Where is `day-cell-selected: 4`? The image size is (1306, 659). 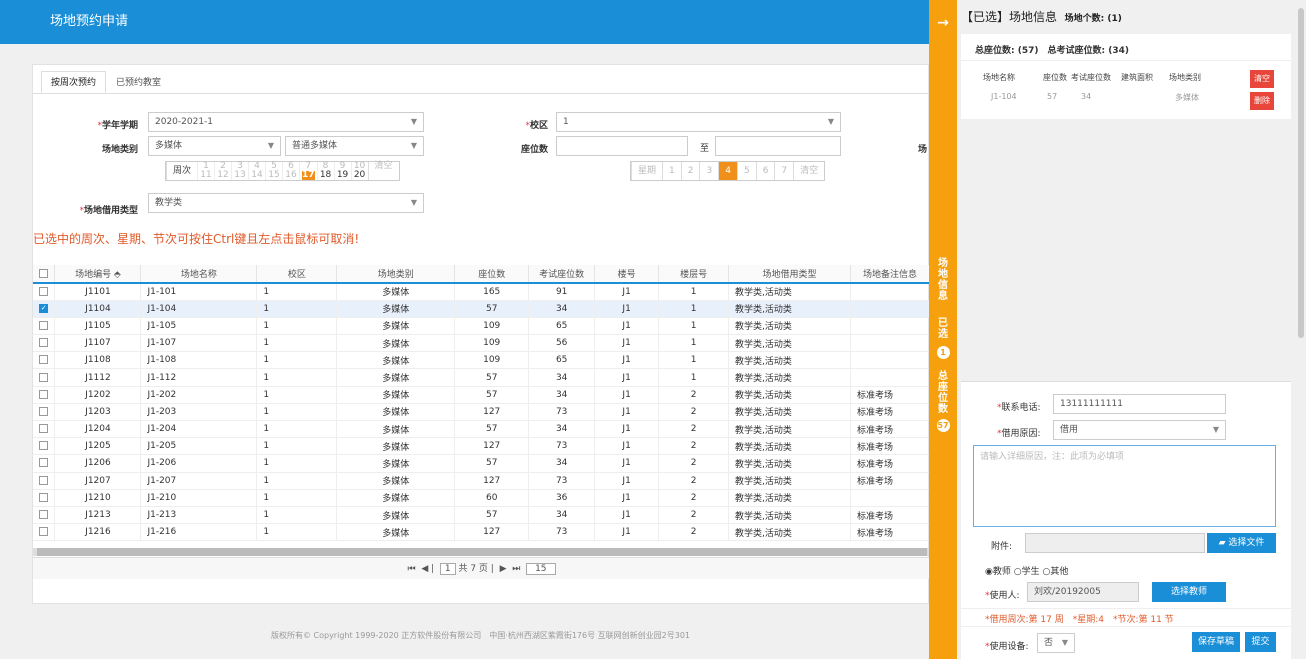
day-cell-selected: 4 is located at coordinates (727, 171).